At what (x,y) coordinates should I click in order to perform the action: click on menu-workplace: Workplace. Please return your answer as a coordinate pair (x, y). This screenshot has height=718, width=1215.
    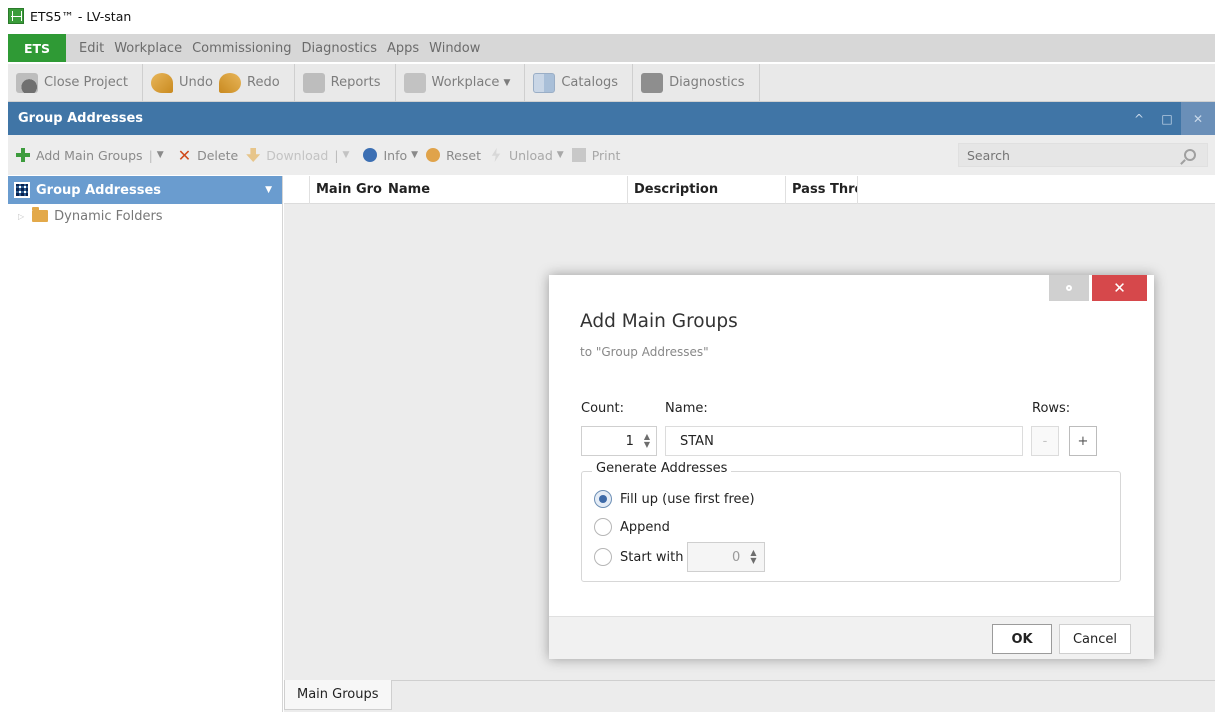
    Looking at the image, I should click on (148, 48).